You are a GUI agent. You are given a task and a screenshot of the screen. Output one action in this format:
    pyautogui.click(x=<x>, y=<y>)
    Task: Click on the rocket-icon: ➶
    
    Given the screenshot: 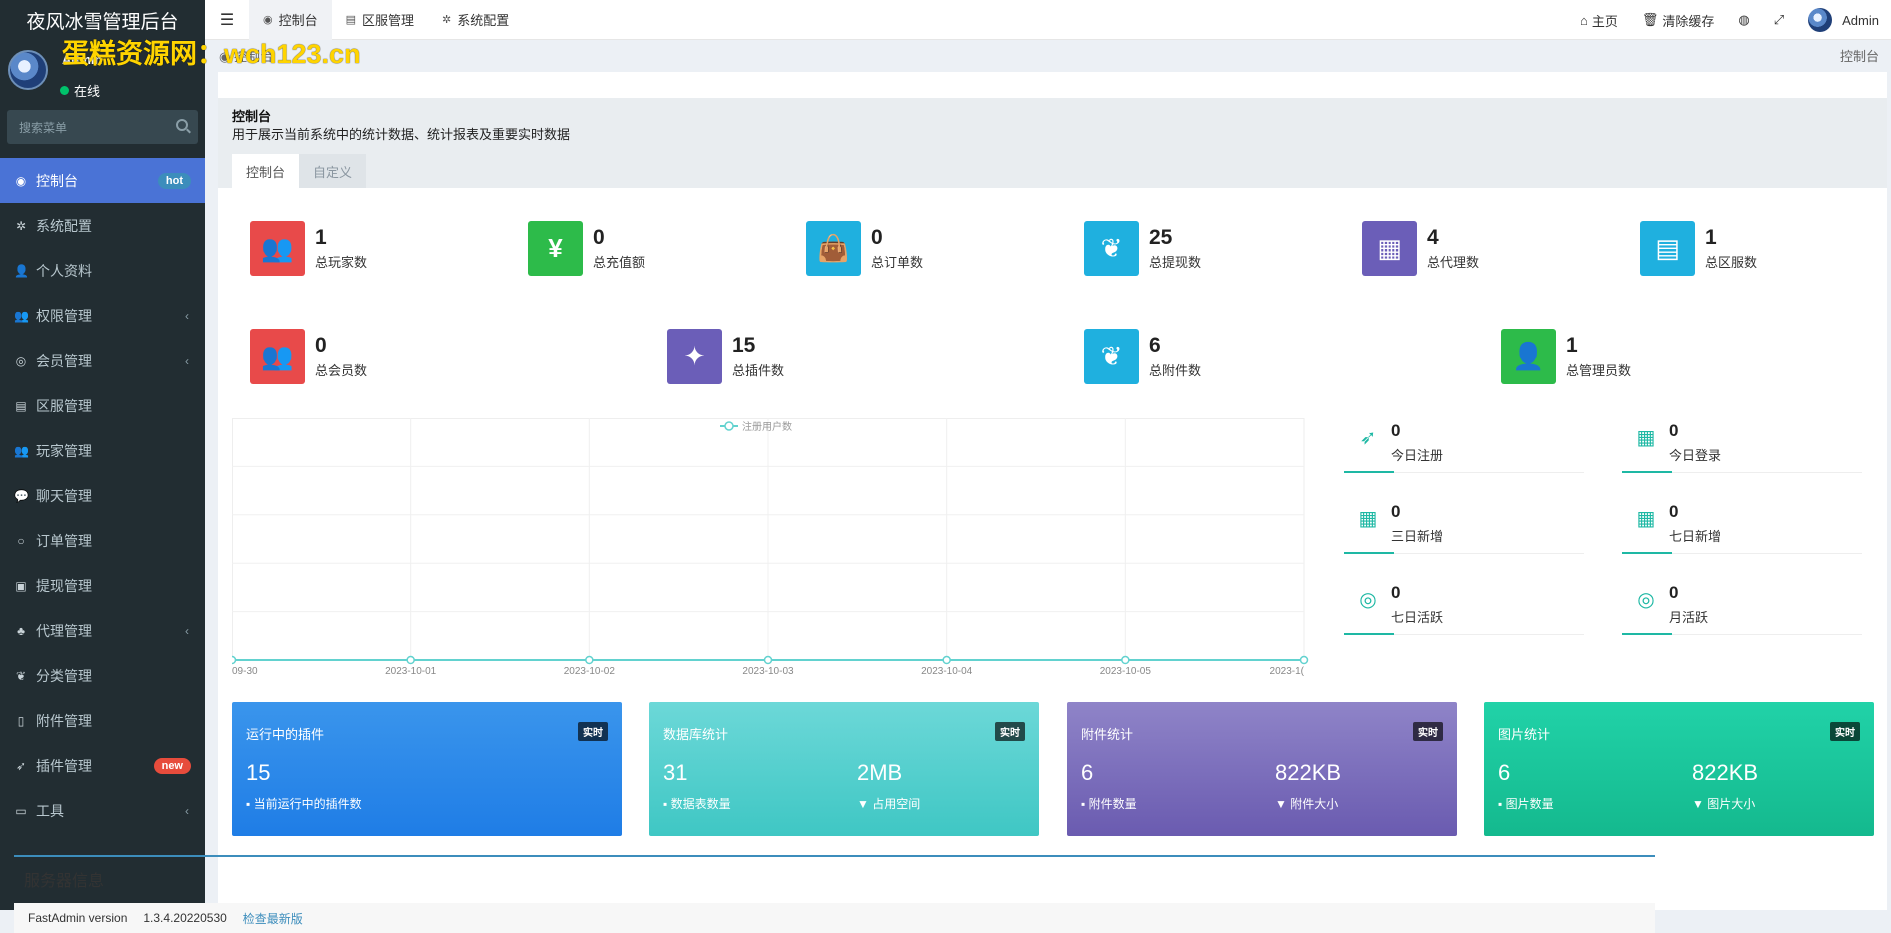 What is the action you would take?
    pyautogui.click(x=21, y=765)
    